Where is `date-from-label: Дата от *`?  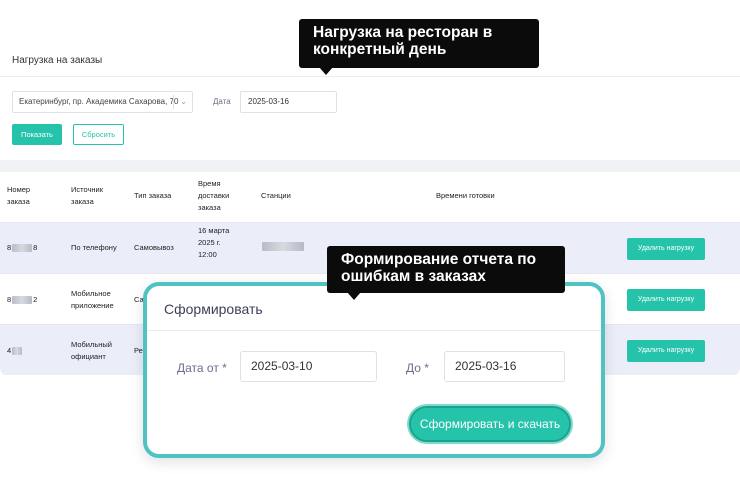
date-from-label: Дата от * is located at coordinates (202, 368).